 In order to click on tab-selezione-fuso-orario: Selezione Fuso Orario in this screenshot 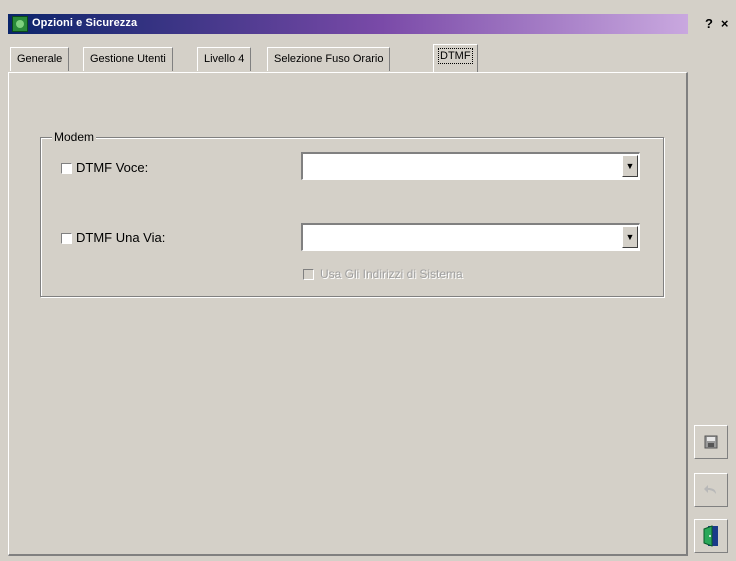, I will do `click(329, 59)`.